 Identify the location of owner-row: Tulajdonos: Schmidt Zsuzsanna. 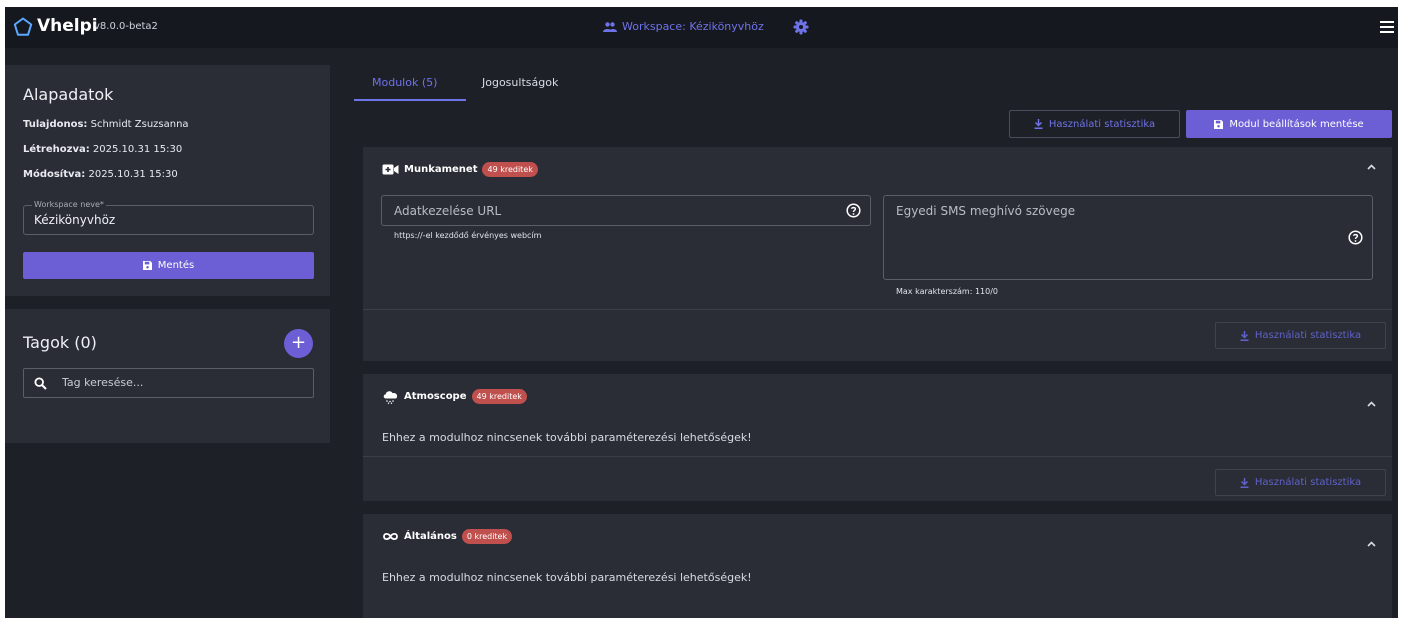
(106, 124).